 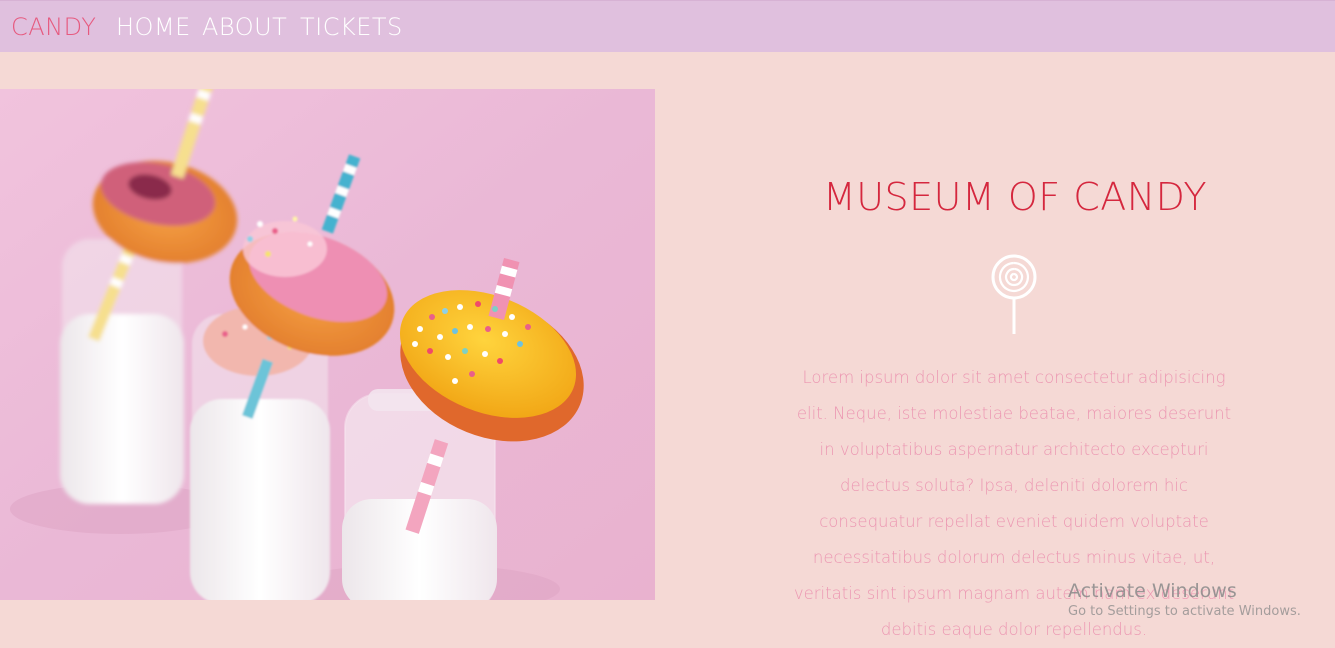 I want to click on watermark-title: Activate Windows, so click(x=1152, y=591).